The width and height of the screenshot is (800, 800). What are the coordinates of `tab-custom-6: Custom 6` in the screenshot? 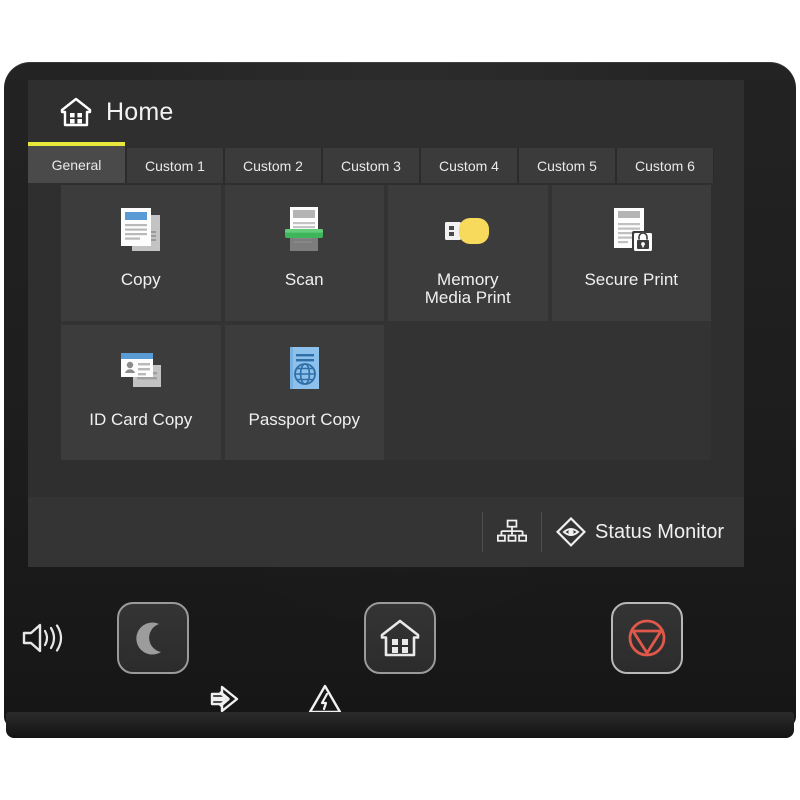 It's located at (665, 165).